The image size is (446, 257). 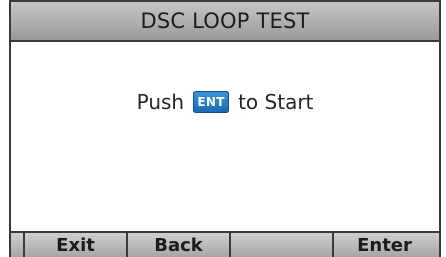 I want to click on enter-softkey: Enter, so click(x=384, y=245).